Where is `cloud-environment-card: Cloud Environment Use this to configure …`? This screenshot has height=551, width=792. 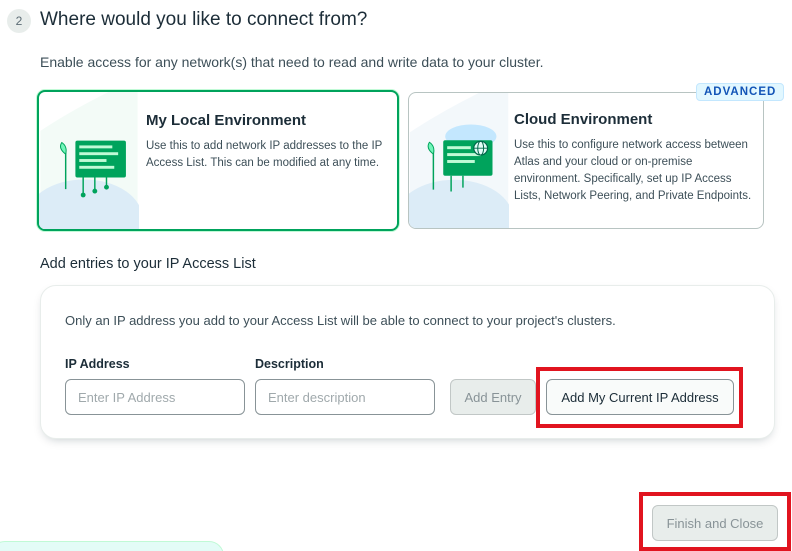 cloud-environment-card: Cloud Environment Use this to configure … is located at coordinates (586, 160).